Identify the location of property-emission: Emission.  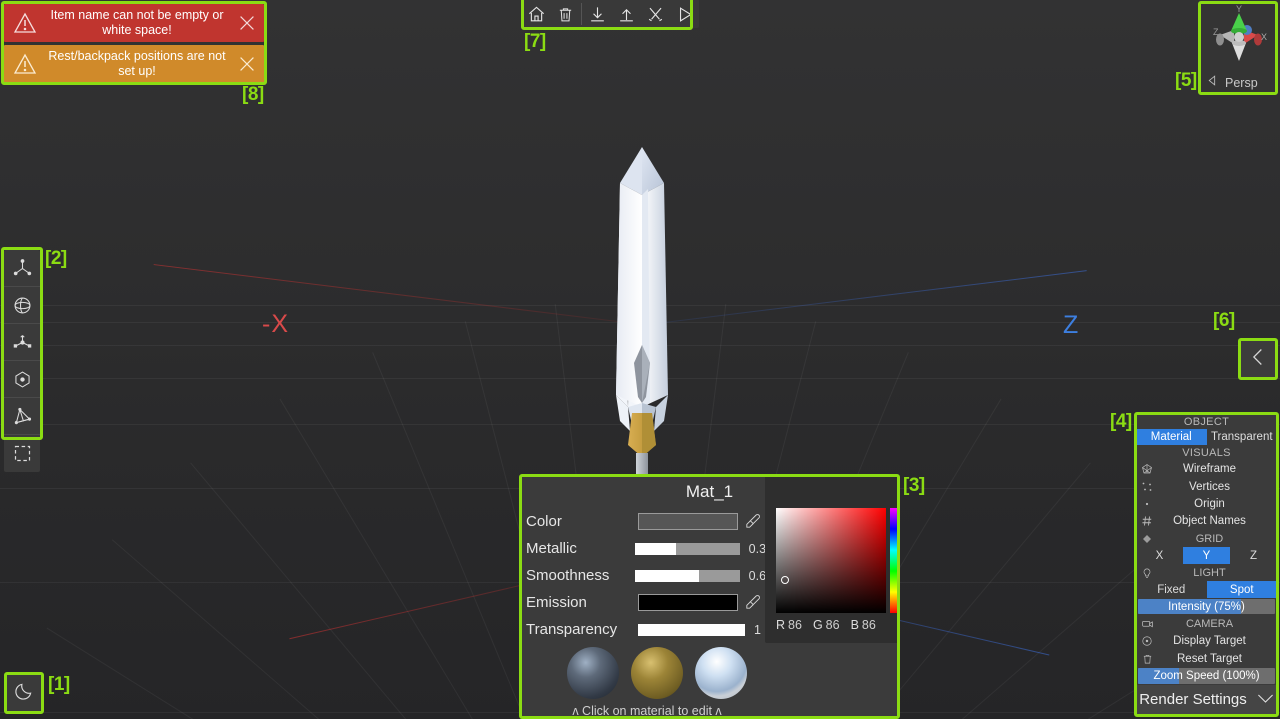
(647, 602).